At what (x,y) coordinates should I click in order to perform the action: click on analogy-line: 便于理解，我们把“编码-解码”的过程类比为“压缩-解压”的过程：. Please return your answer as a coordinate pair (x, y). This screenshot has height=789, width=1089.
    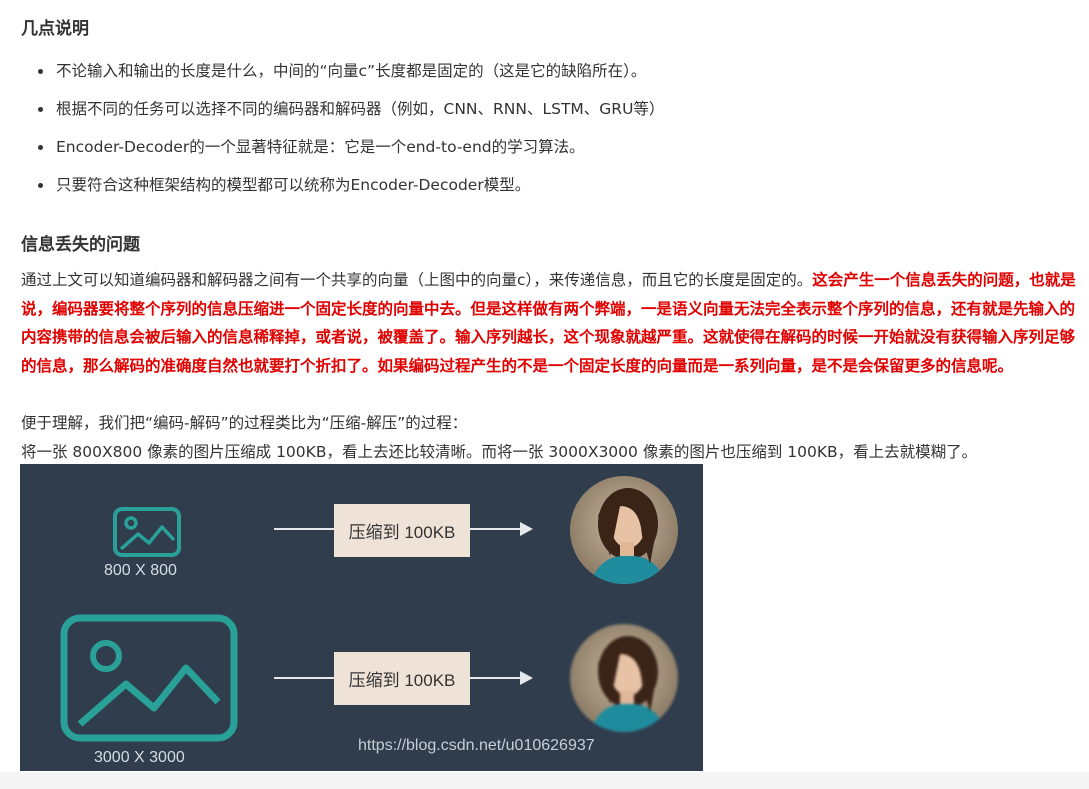
    Looking at the image, I should click on (244, 423).